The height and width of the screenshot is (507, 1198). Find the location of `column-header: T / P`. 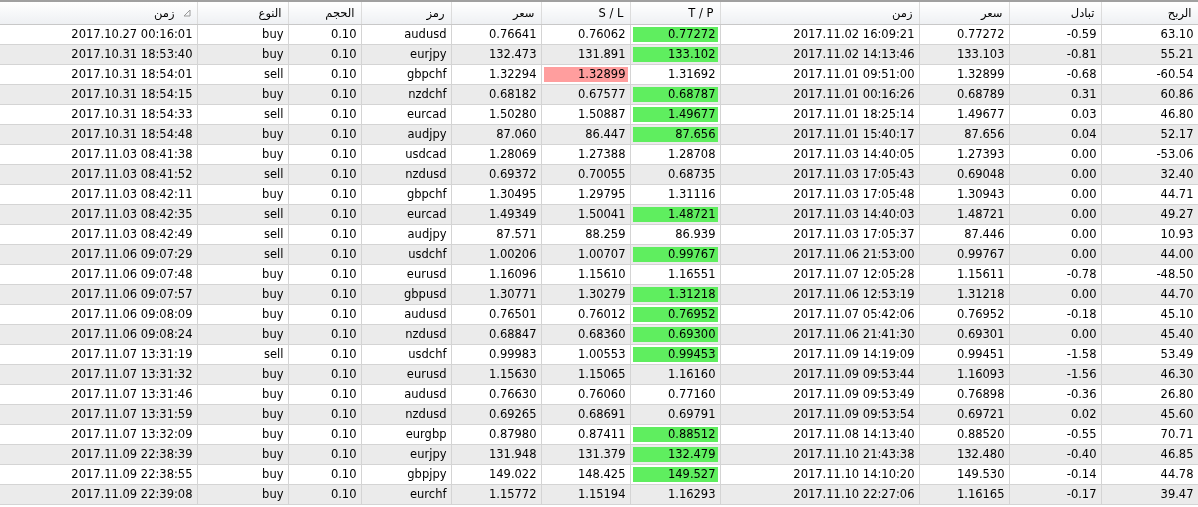

column-header: T / P is located at coordinates (675, 13).